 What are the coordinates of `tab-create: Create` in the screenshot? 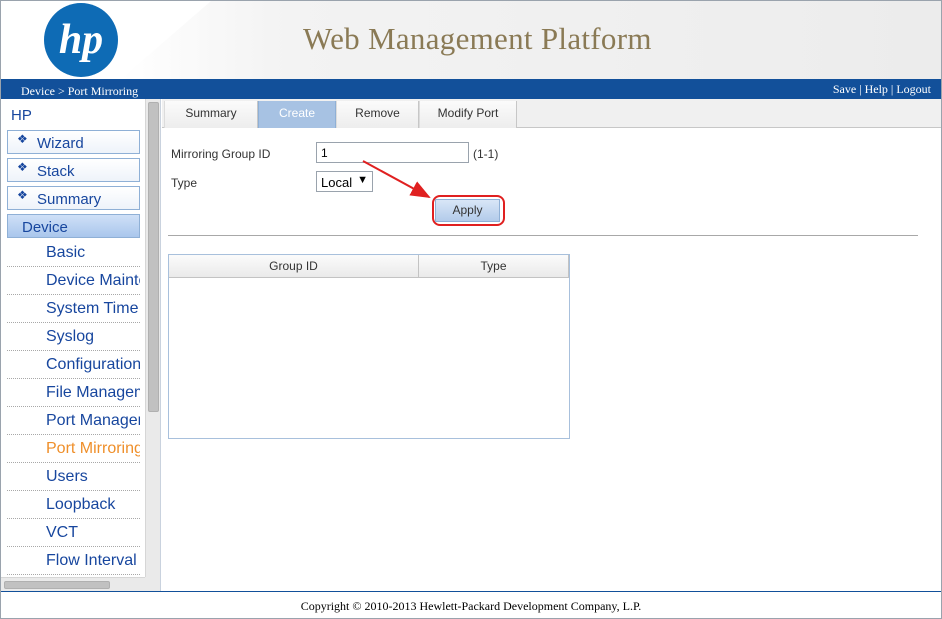 It's located at (297, 114).